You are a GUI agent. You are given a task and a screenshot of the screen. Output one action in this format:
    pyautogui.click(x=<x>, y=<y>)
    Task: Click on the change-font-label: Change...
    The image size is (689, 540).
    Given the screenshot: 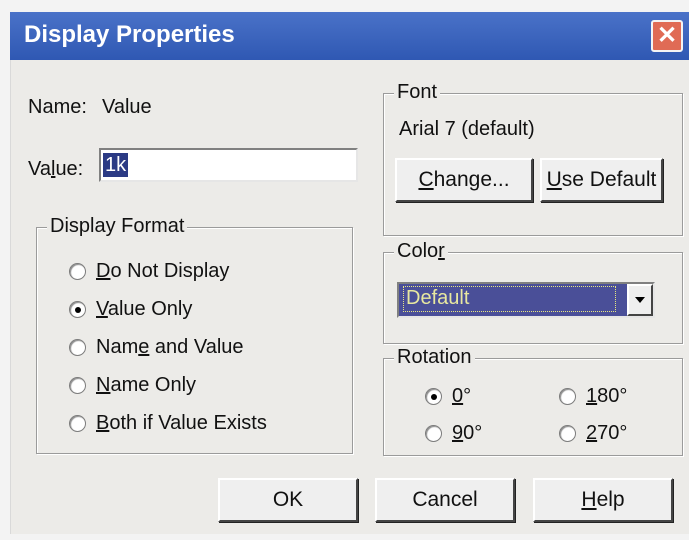 What is the action you would take?
    pyautogui.click(x=464, y=179)
    